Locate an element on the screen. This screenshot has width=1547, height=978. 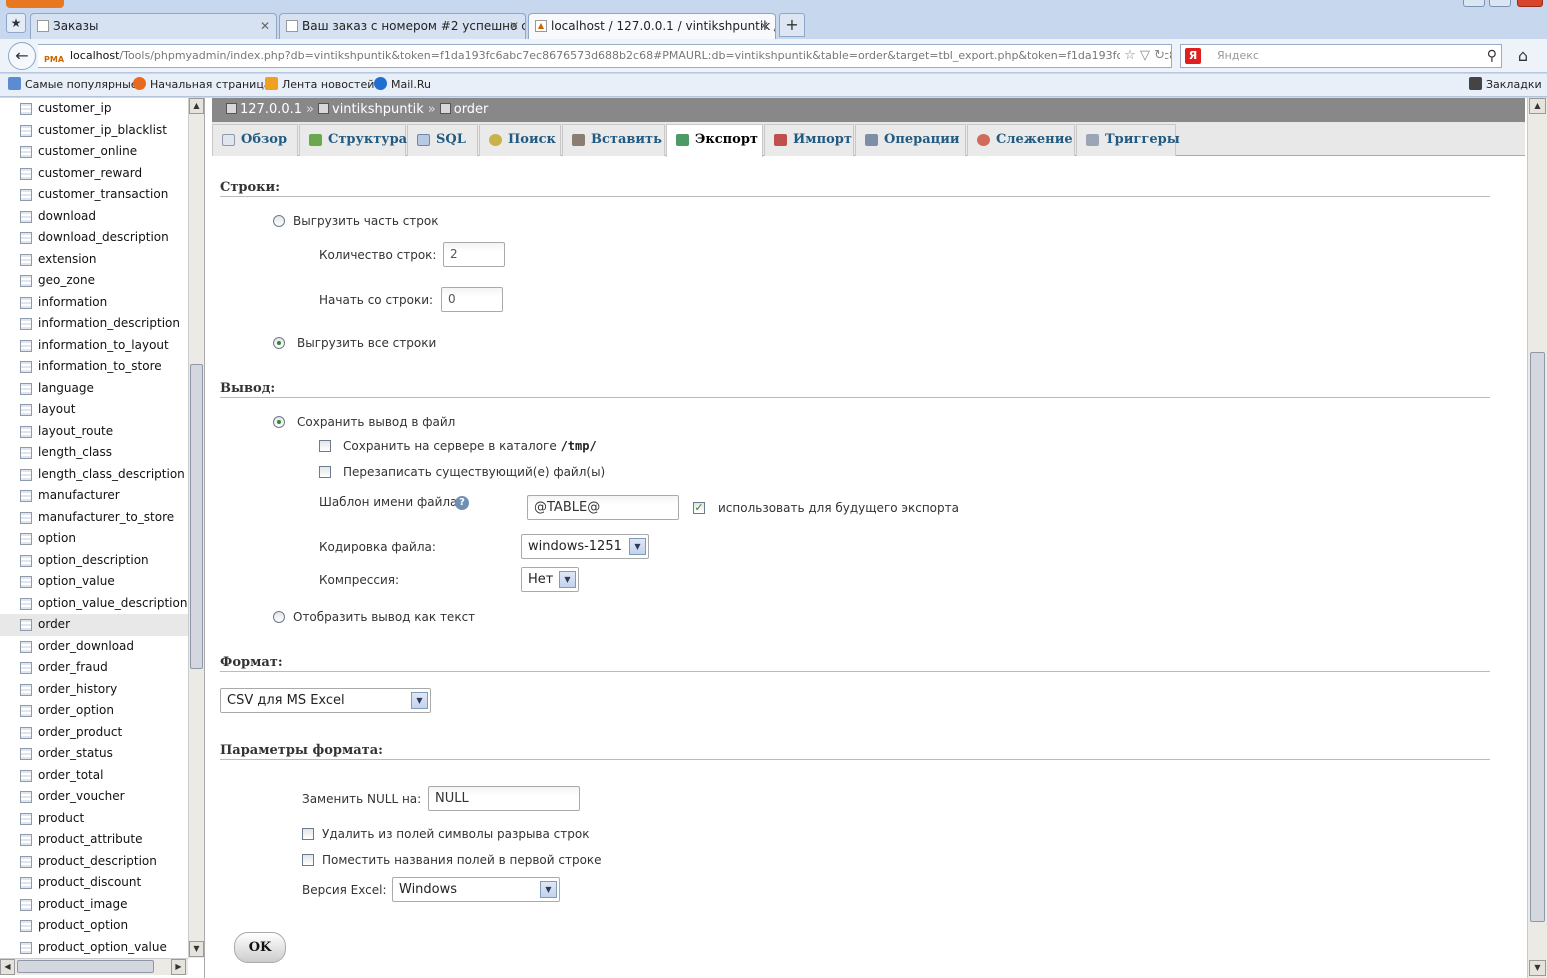
sidebar-table-item: download_description is located at coordinates (94, 238).